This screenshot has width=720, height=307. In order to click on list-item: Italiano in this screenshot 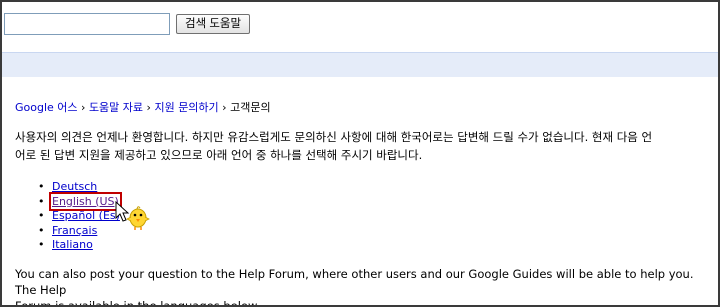, I will do `click(79, 245)`.